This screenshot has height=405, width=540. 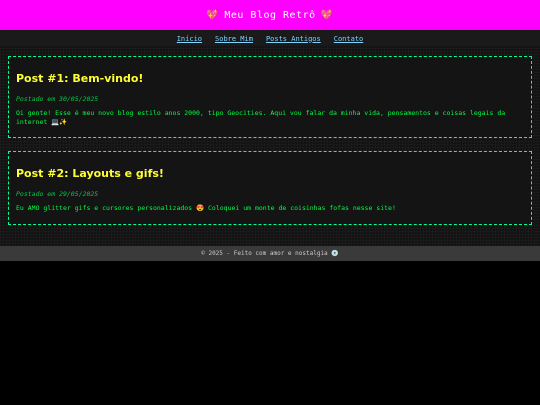 I want to click on site-footer: © 2025 - Feito com amor e nostalgia 💿, so click(x=270, y=253).